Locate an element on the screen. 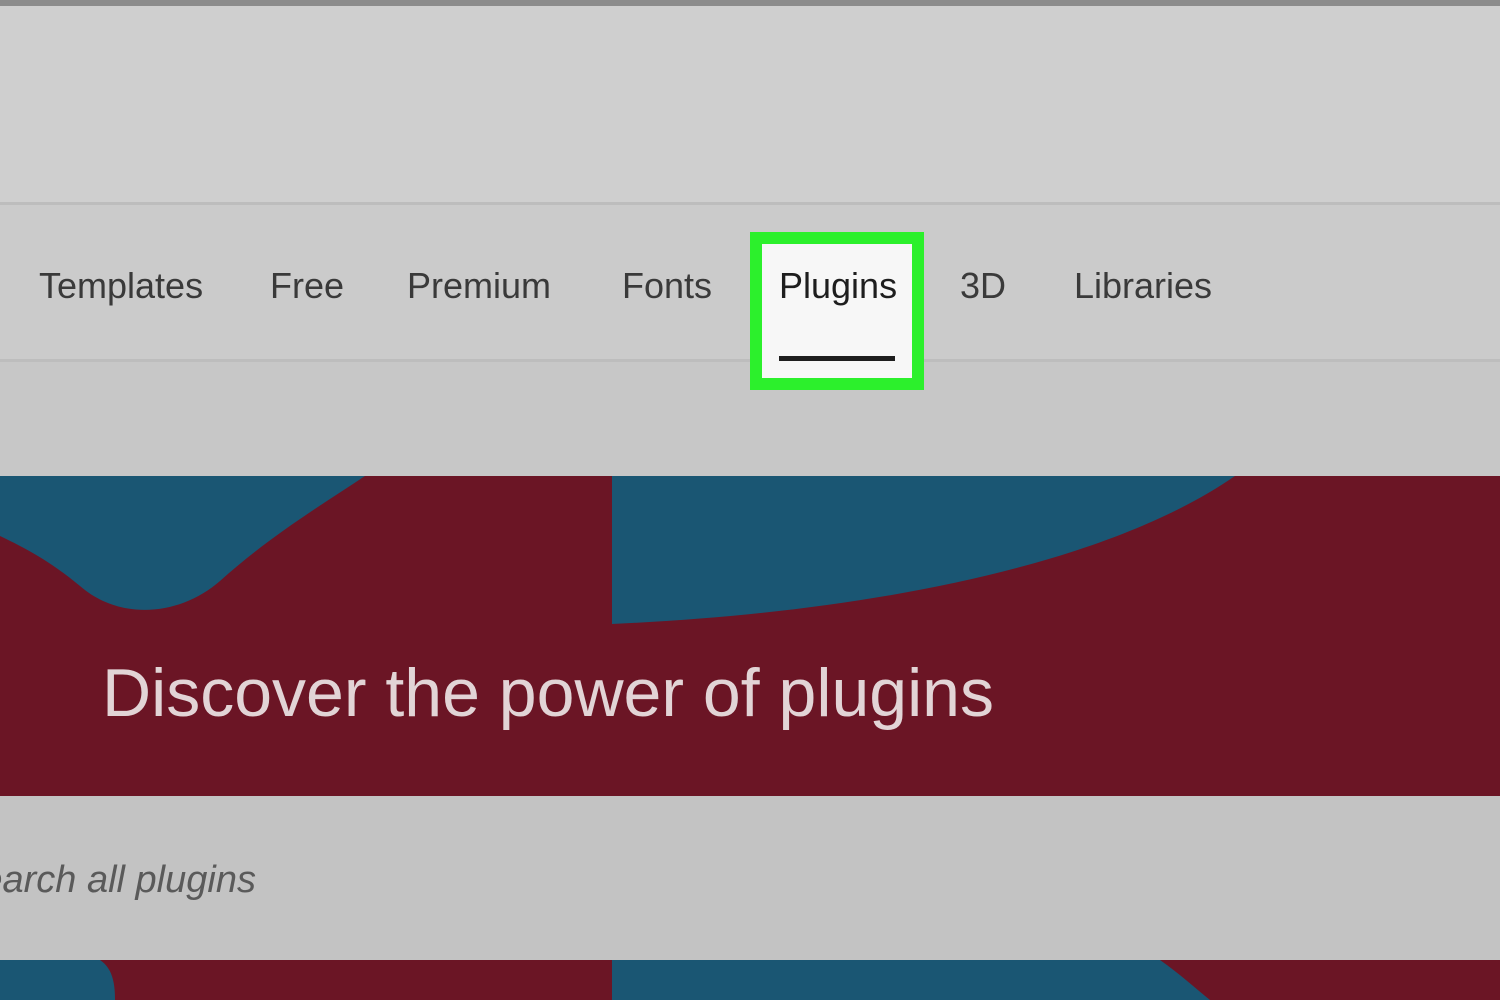 This screenshot has height=1000, width=1500. tab-premium: Premium is located at coordinates (479, 286).